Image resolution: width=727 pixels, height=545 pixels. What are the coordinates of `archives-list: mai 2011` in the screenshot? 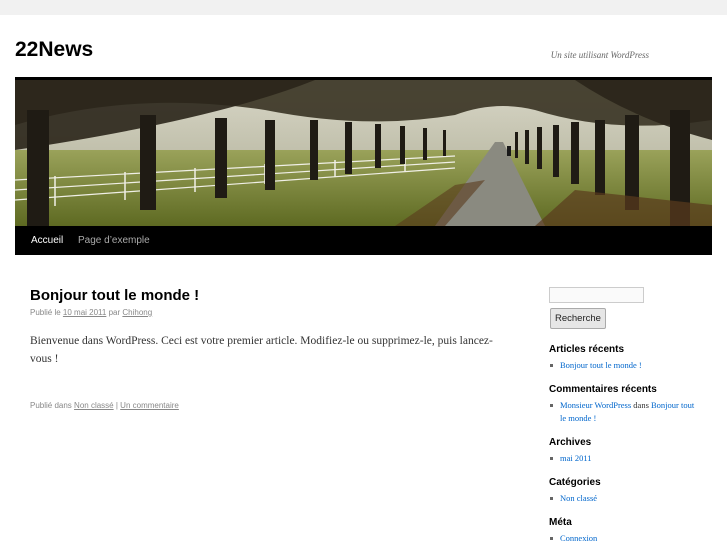 It's located at (570, 458).